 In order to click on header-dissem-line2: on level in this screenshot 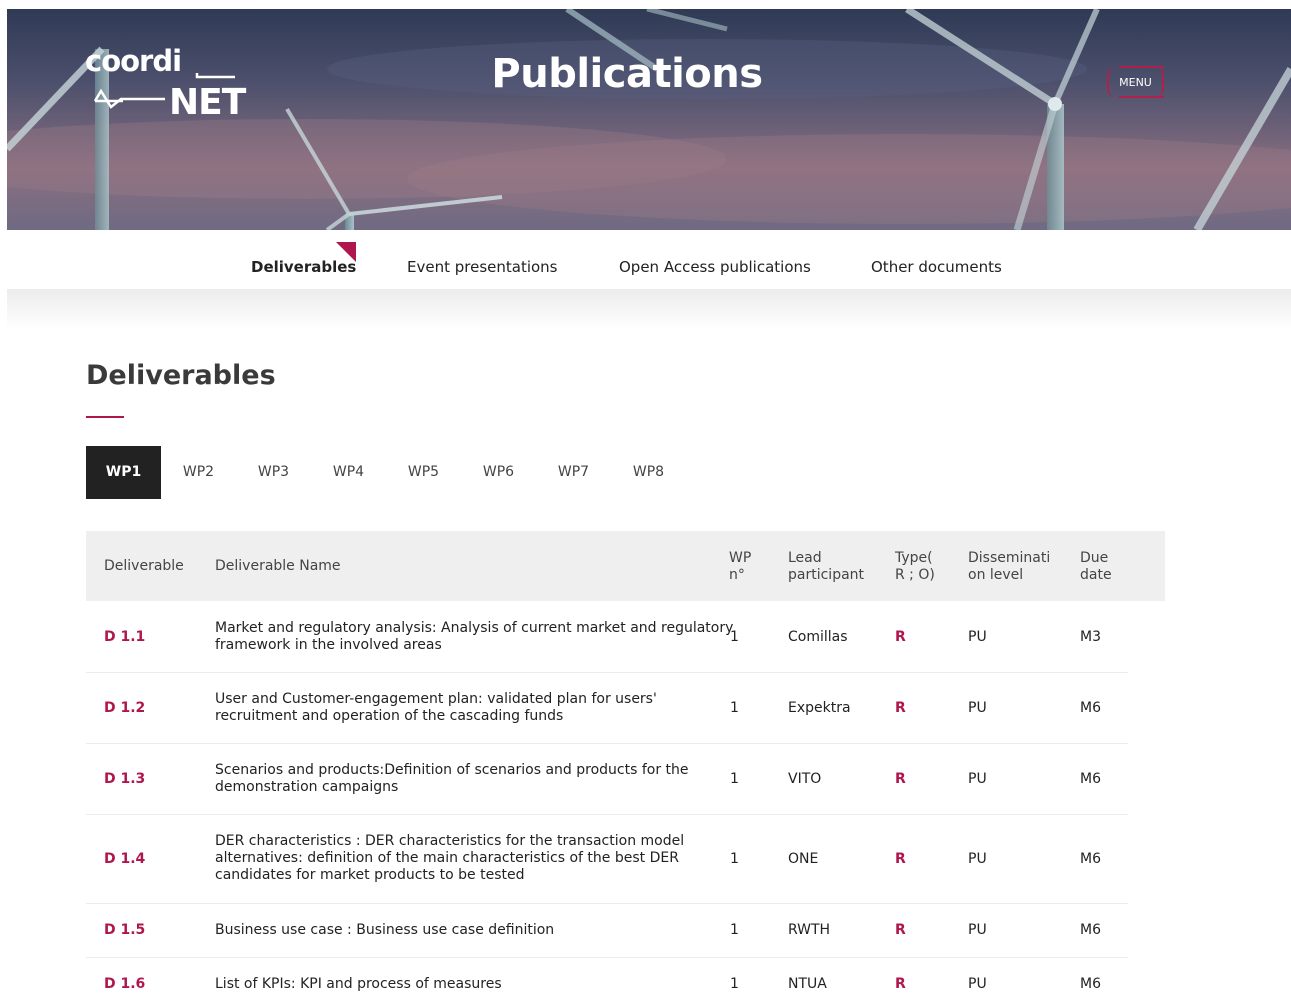, I will do `click(996, 575)`.